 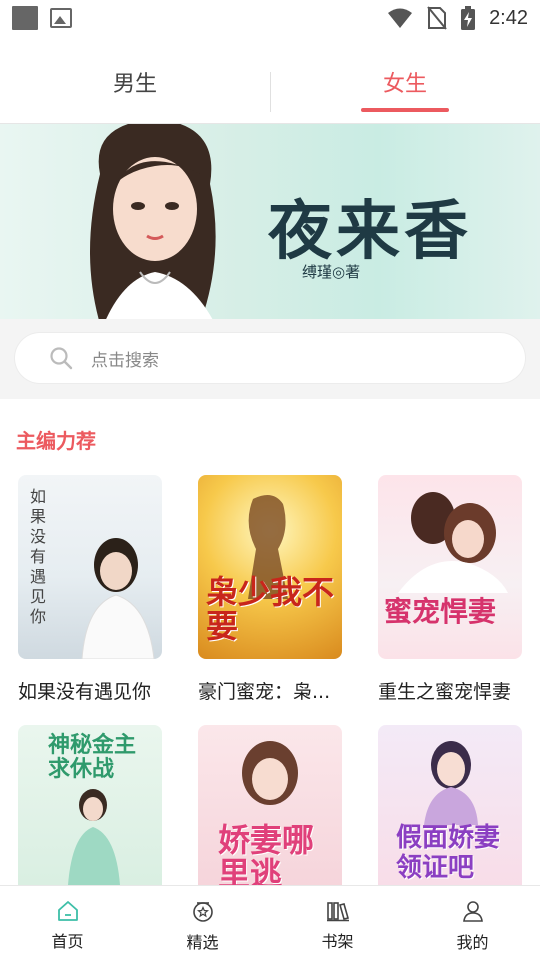 What do you see at coordinates (270, 609) in the screenshot?
I see `cover-text: 枭少我不要` at bounding box center [270, 609].